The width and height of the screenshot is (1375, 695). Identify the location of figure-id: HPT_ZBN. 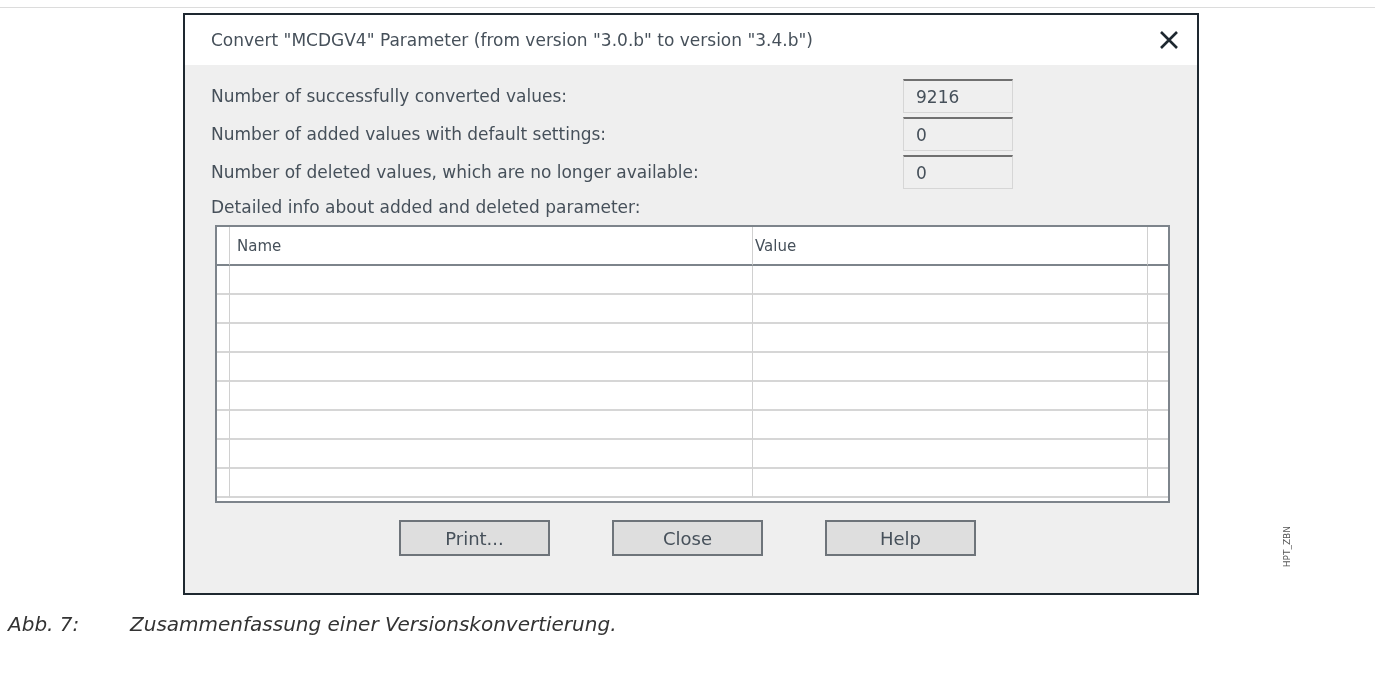
(1287, 546).